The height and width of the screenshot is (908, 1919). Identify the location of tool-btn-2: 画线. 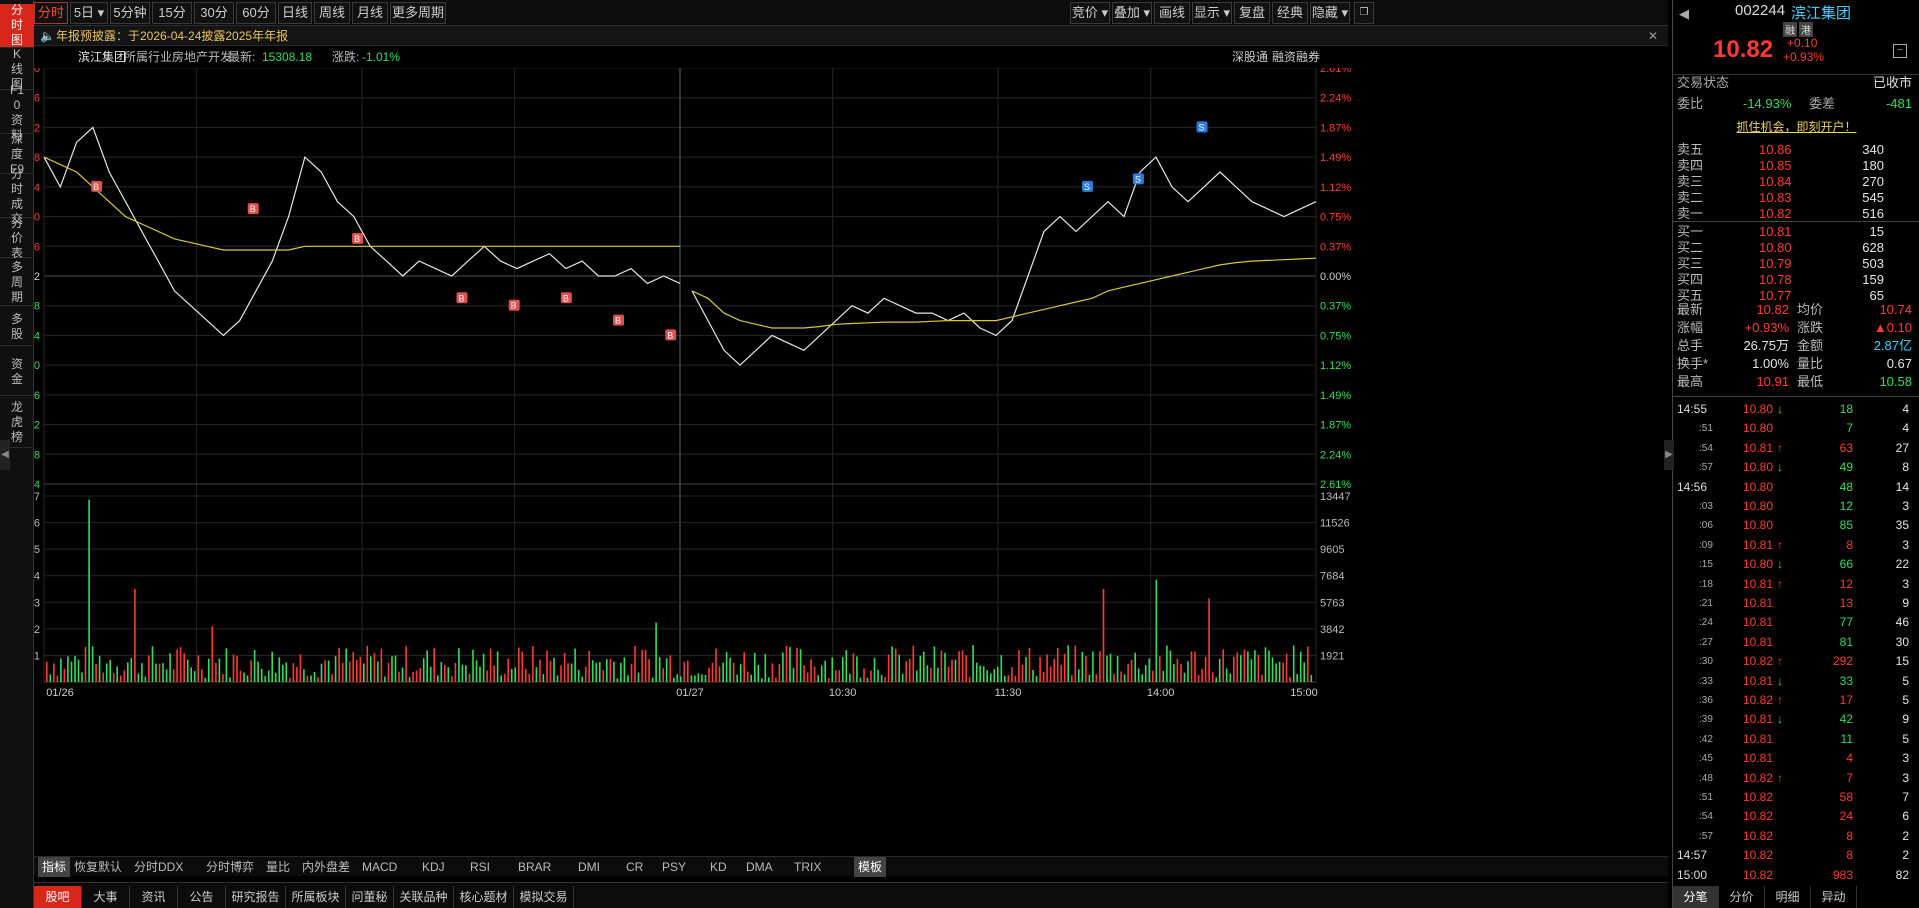
(1172, 13).